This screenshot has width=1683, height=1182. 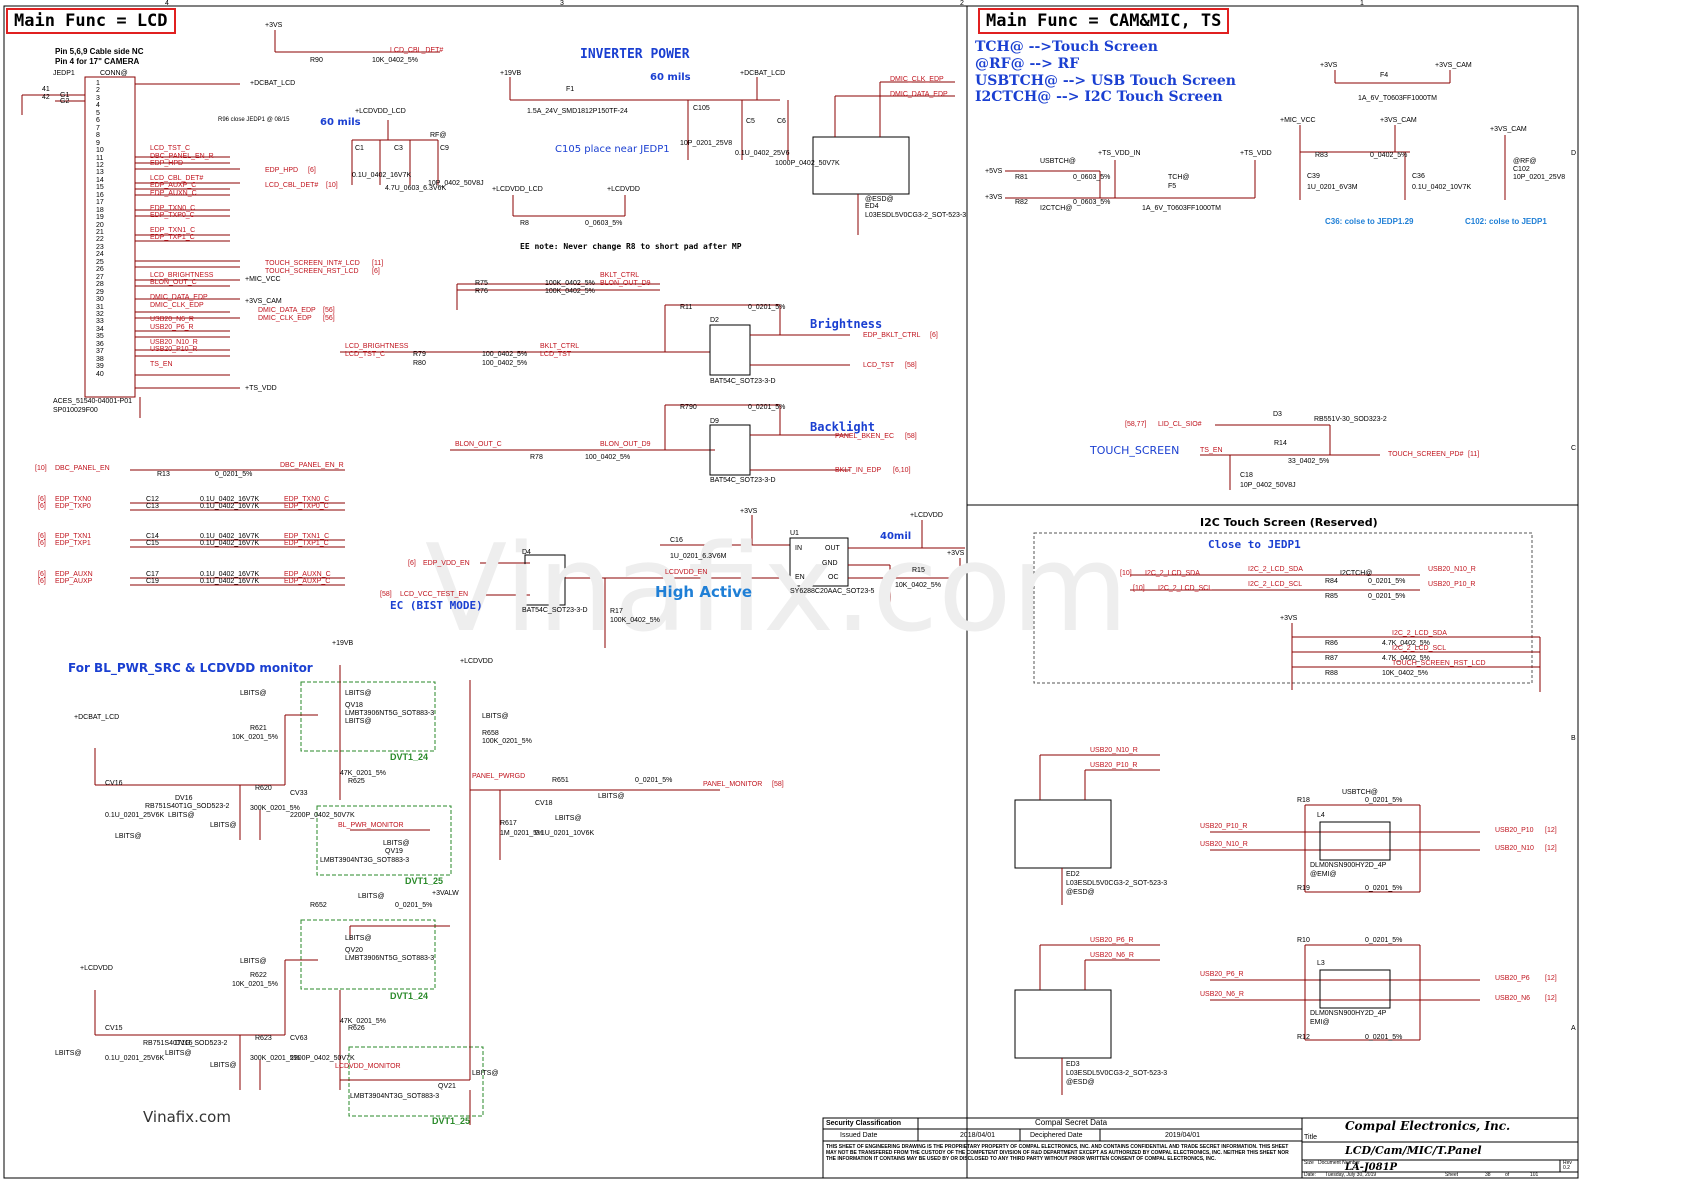 What do you see at coordinates (1512, 978) in the screenshot?
I see `usb-p6-out: USB20_P6` at bounding box center [1512, 978].